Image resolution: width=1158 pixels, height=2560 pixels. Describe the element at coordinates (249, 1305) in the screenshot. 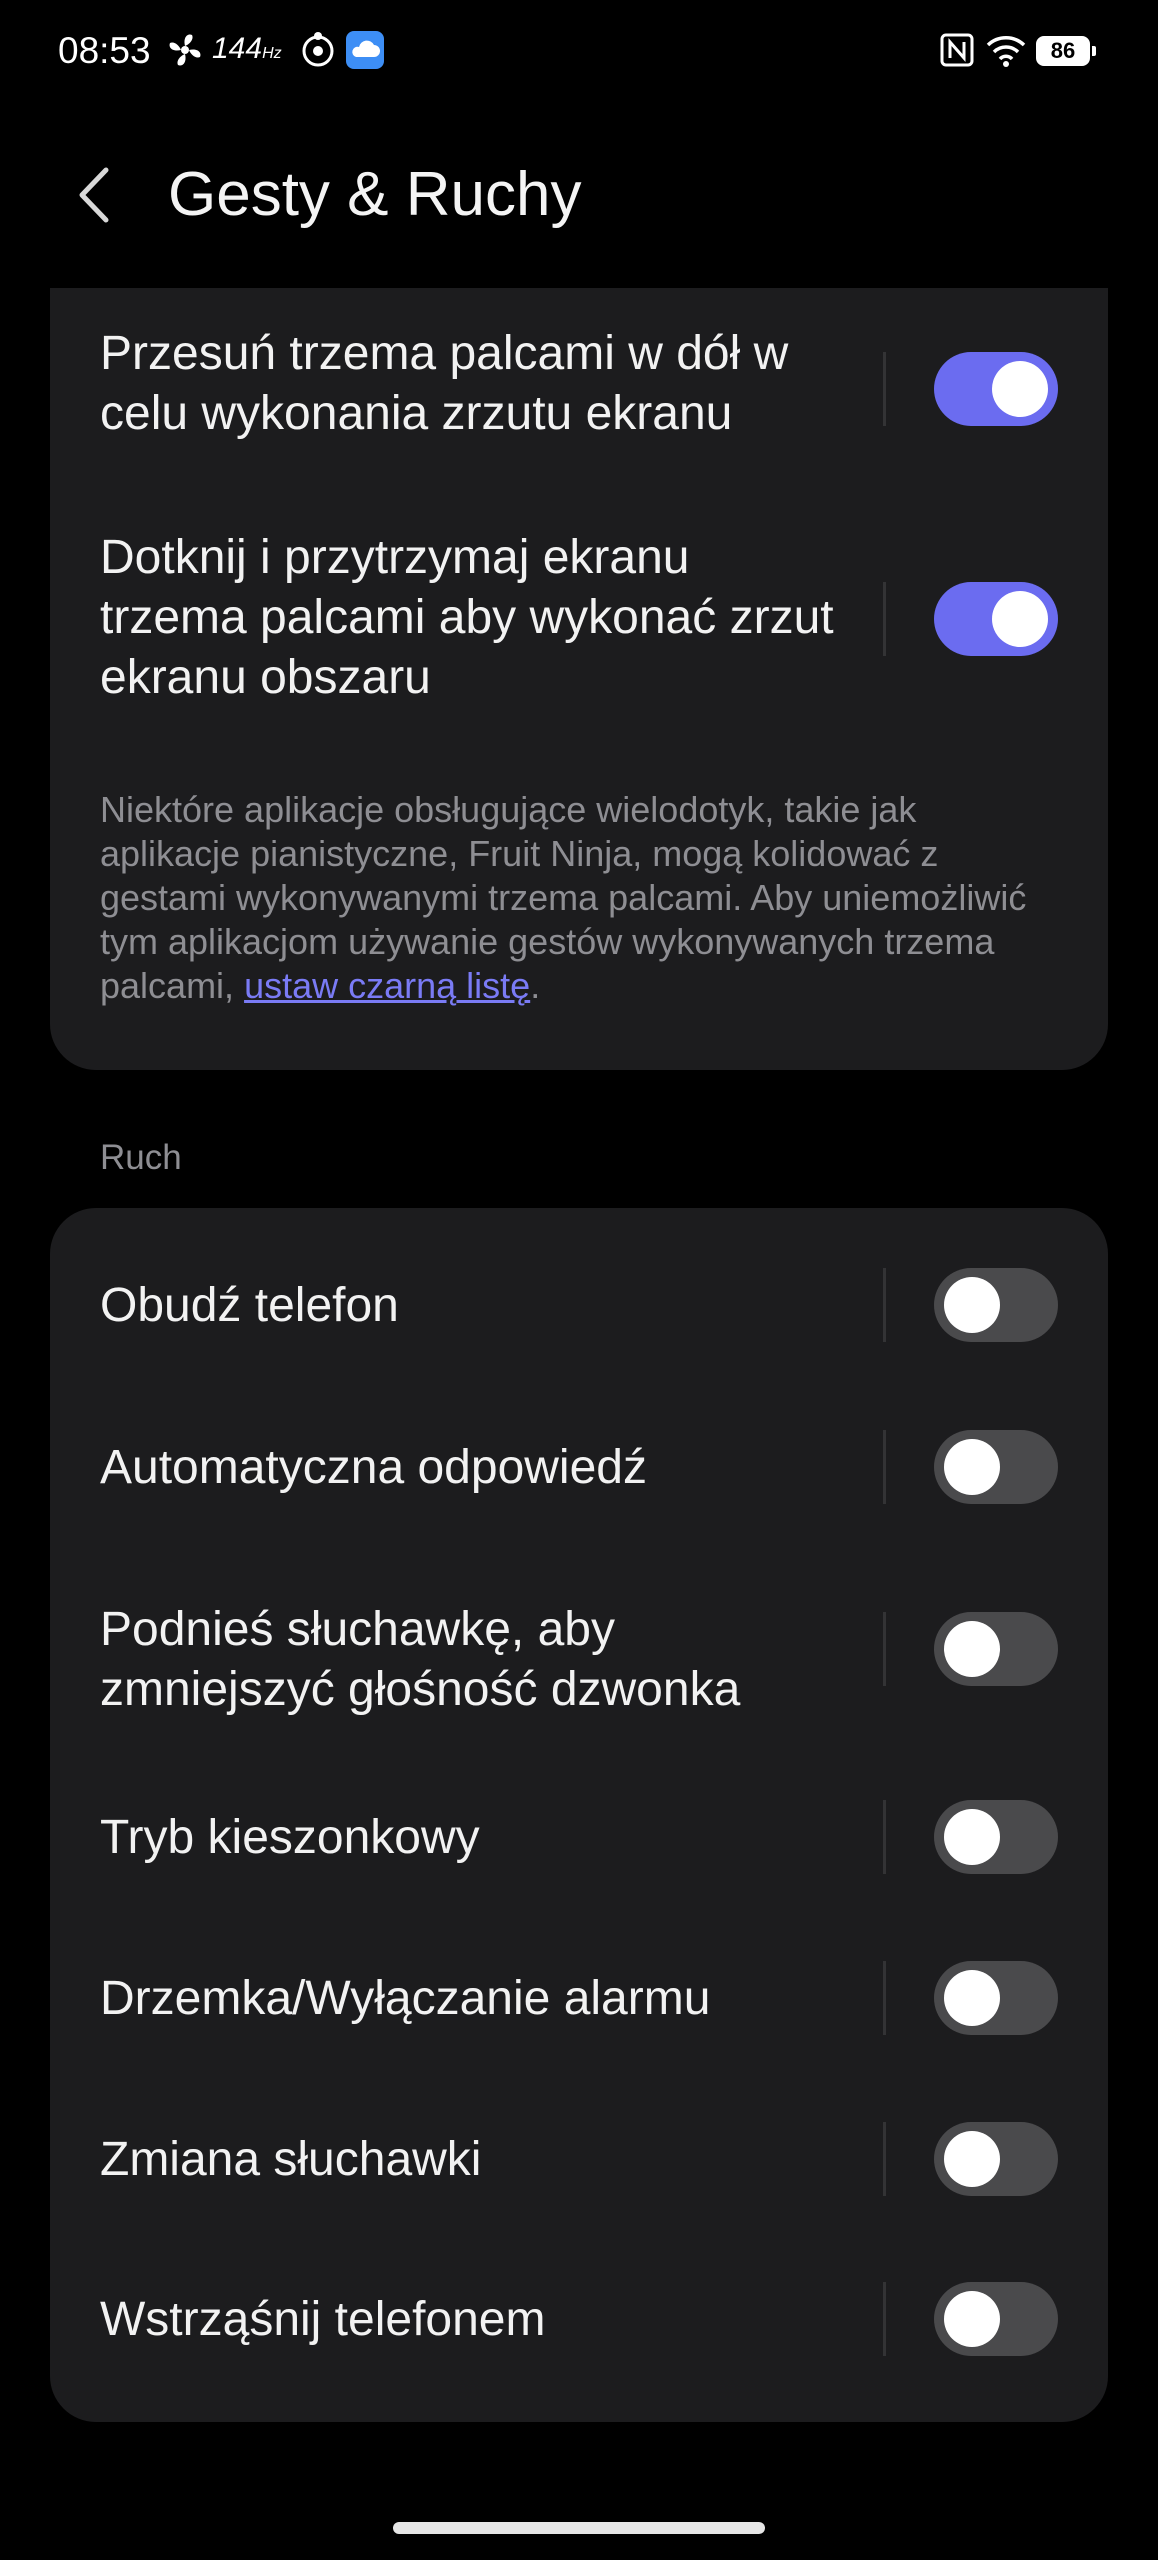

I see `setting-label: Obudź telefon` at that location.